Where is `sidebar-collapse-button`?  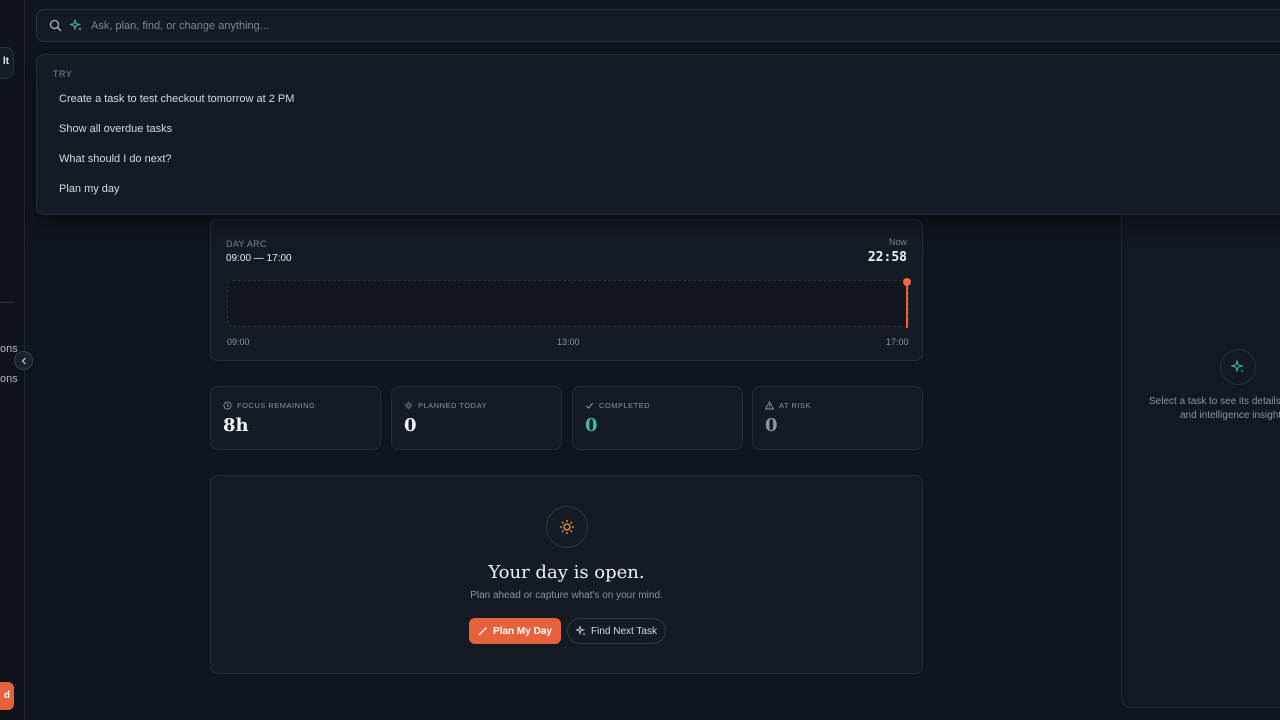 sidebar-collapse-button is located at coordinates (23, 360).